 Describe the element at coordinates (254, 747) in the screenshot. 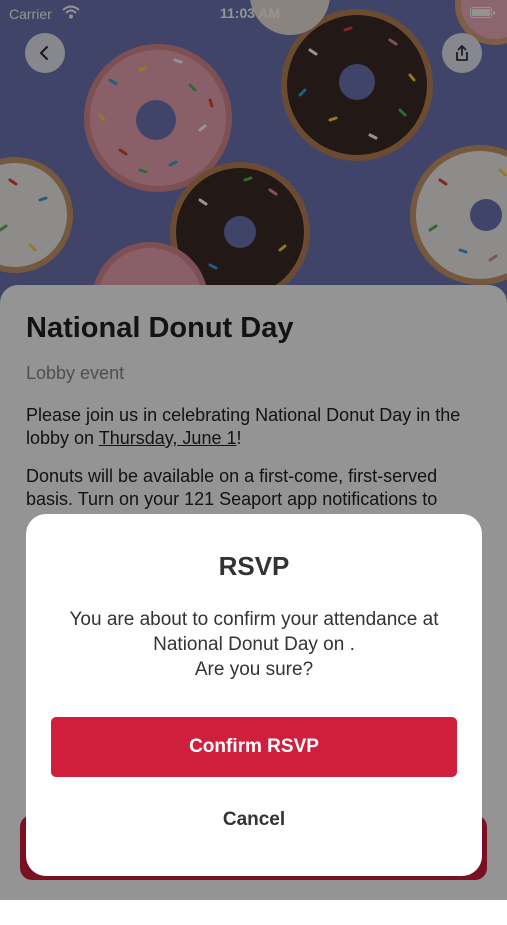

I see `confirm-rsvp-button: Confirm RSVP` at that location.